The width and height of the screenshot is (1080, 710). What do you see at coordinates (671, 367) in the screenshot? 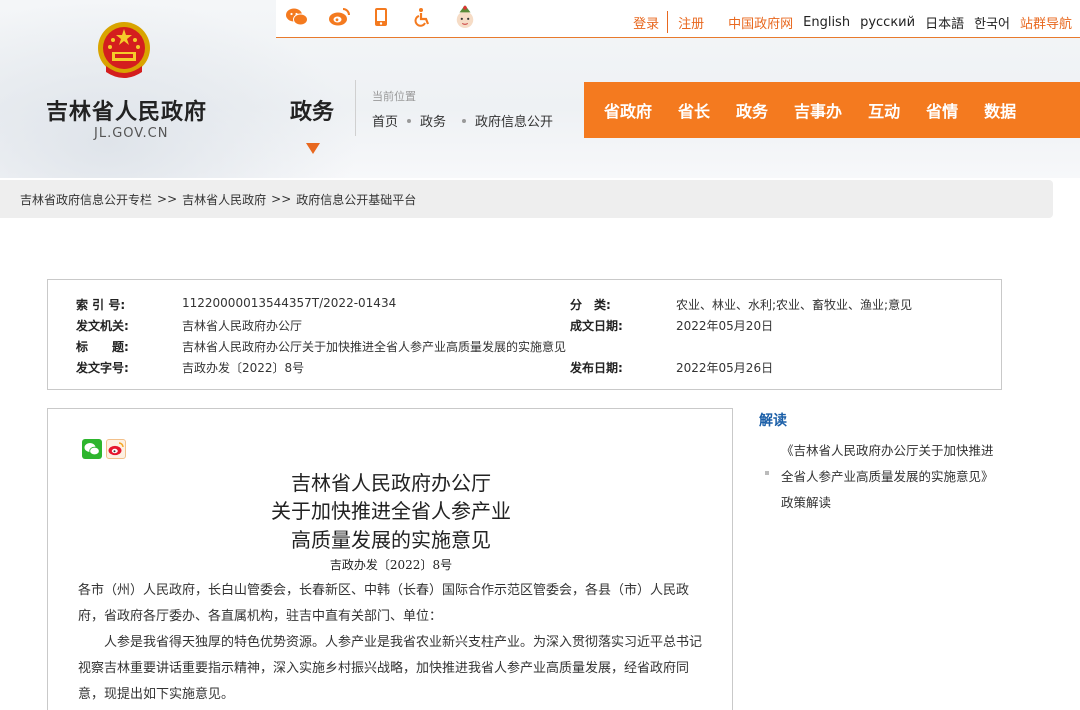
I see `metadata-row: 发布日期: 2022年05月26日` at bounding box center [671, 367].